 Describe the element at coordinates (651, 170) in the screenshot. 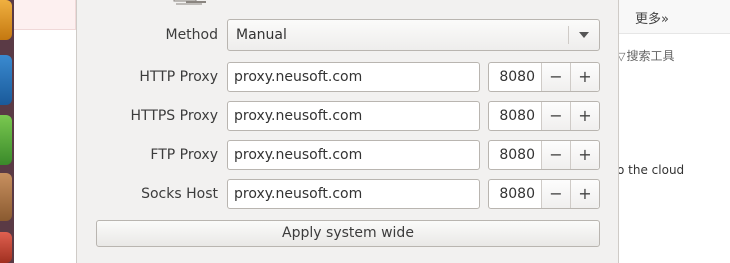

I see `background-text: o the cloud` at that location.